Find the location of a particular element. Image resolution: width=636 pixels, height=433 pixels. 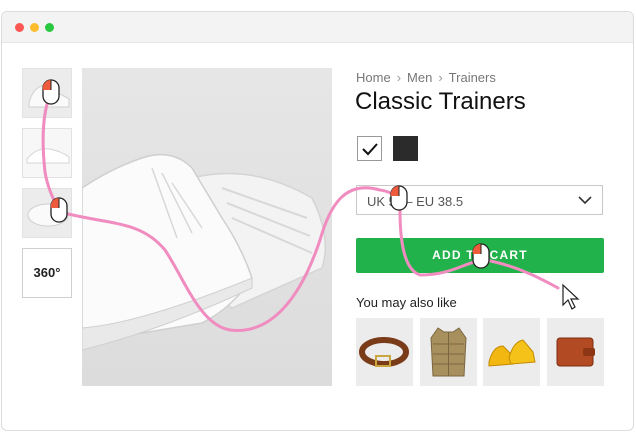

yellow-shoes-icon is located at coordinates (512, 353).